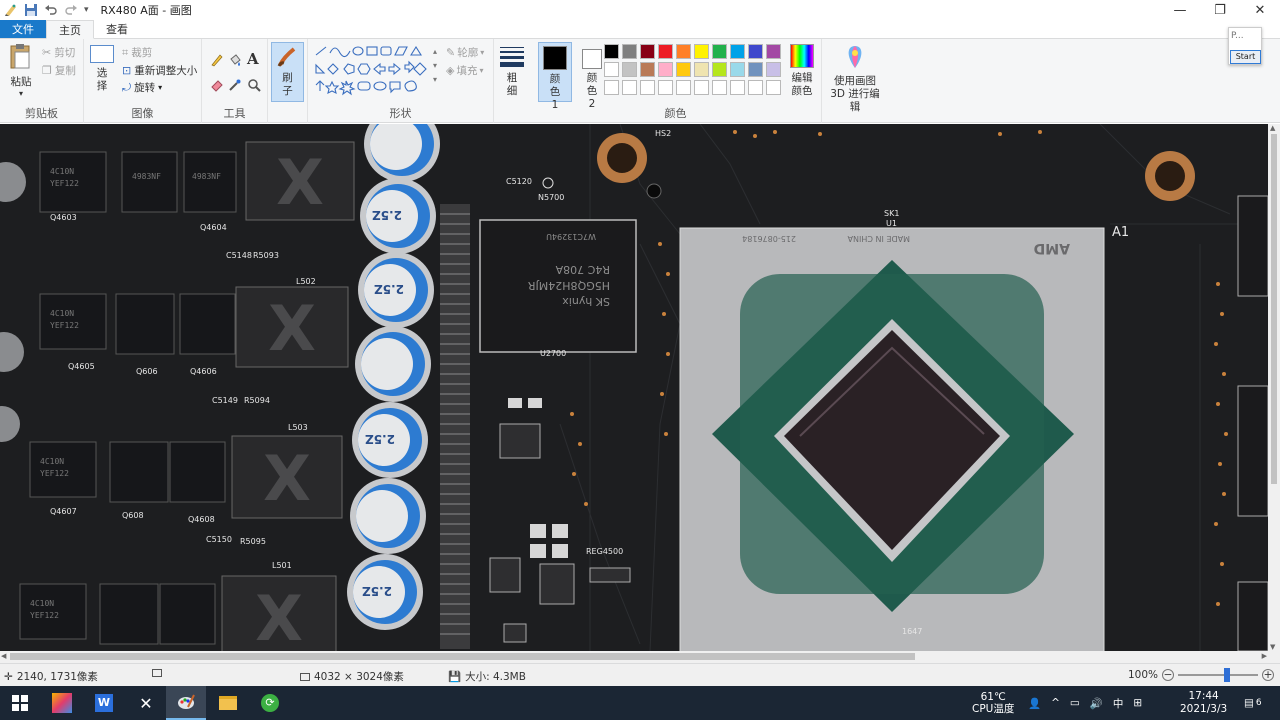 The width and height of the screenshot is (1280, 720). I want to click on color-picker-icon, so click(235, 85).